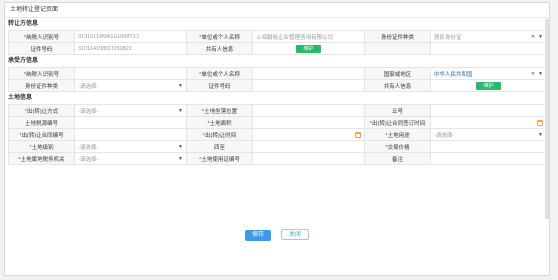 Image resolution: width=558 pixels, height=280 pixels. I want to click on contract-date-field, so click(488, 122).